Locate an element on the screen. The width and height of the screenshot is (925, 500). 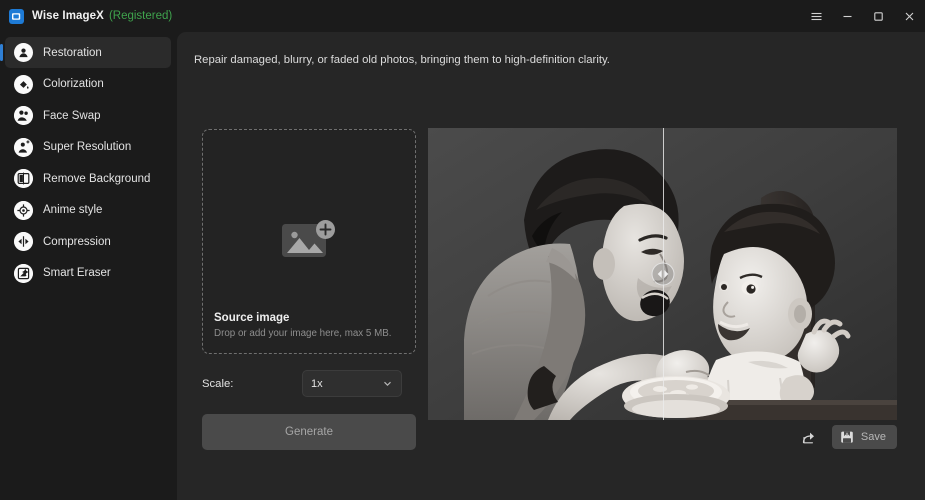
save-button-label: Save is located at coordinates (873, 437).